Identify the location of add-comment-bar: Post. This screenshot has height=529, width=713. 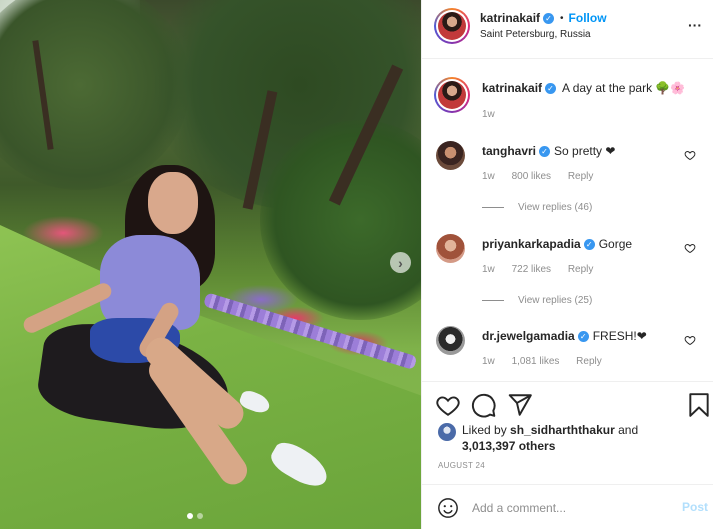
(567, 506).